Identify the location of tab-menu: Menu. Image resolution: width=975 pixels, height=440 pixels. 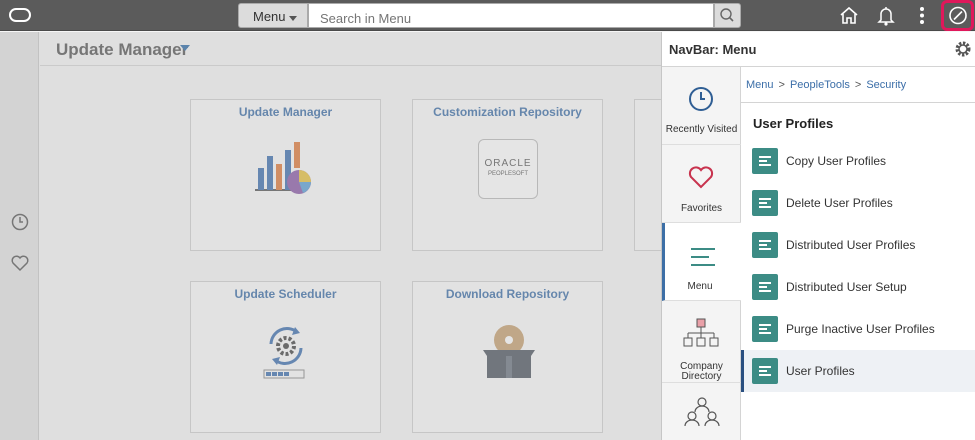
(701, 262).